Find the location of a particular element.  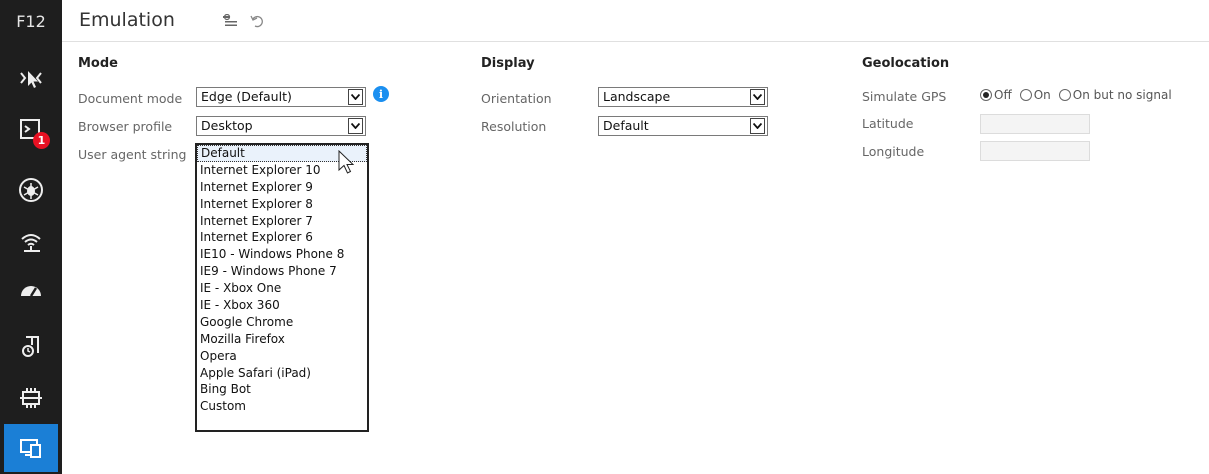

user-agent-option: Internet Explorer 7 is located at coordinates (282, 221).